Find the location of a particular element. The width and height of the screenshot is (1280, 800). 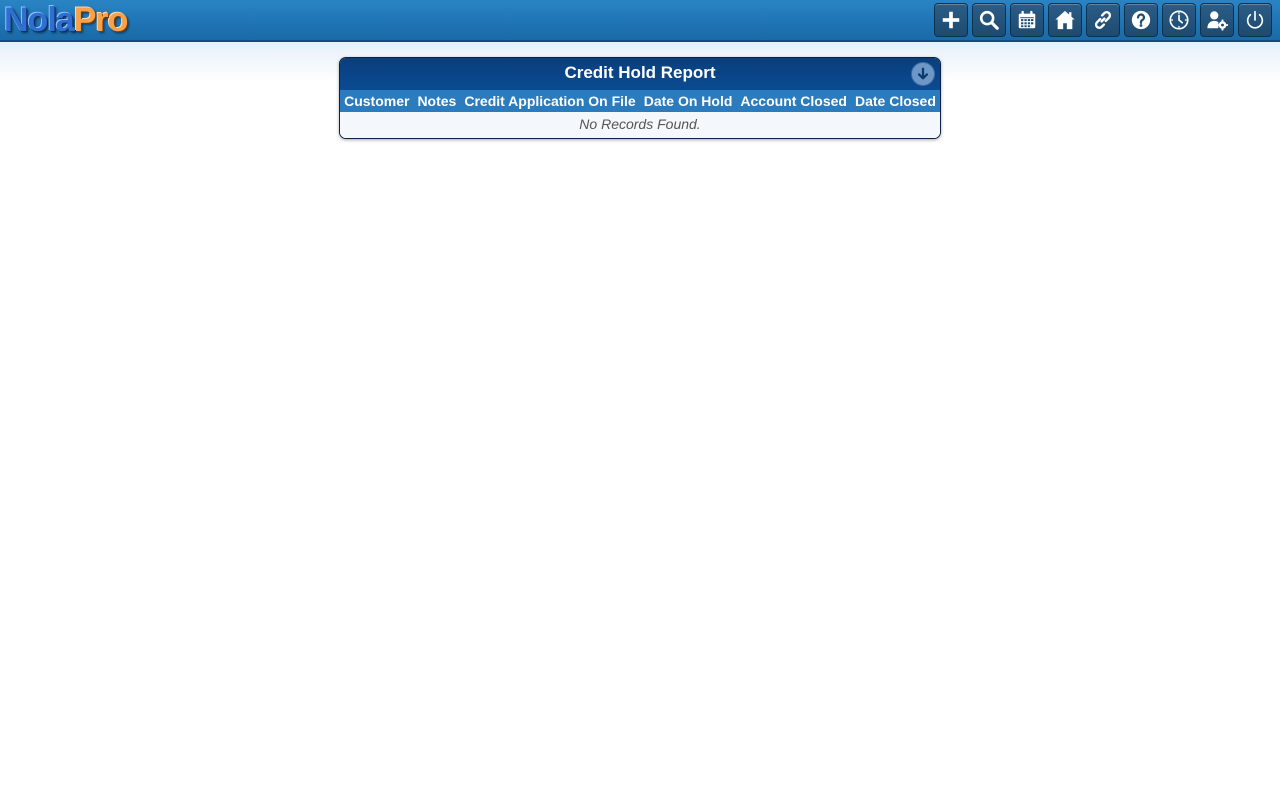

home-icon is located at coordinates (1065, 20).